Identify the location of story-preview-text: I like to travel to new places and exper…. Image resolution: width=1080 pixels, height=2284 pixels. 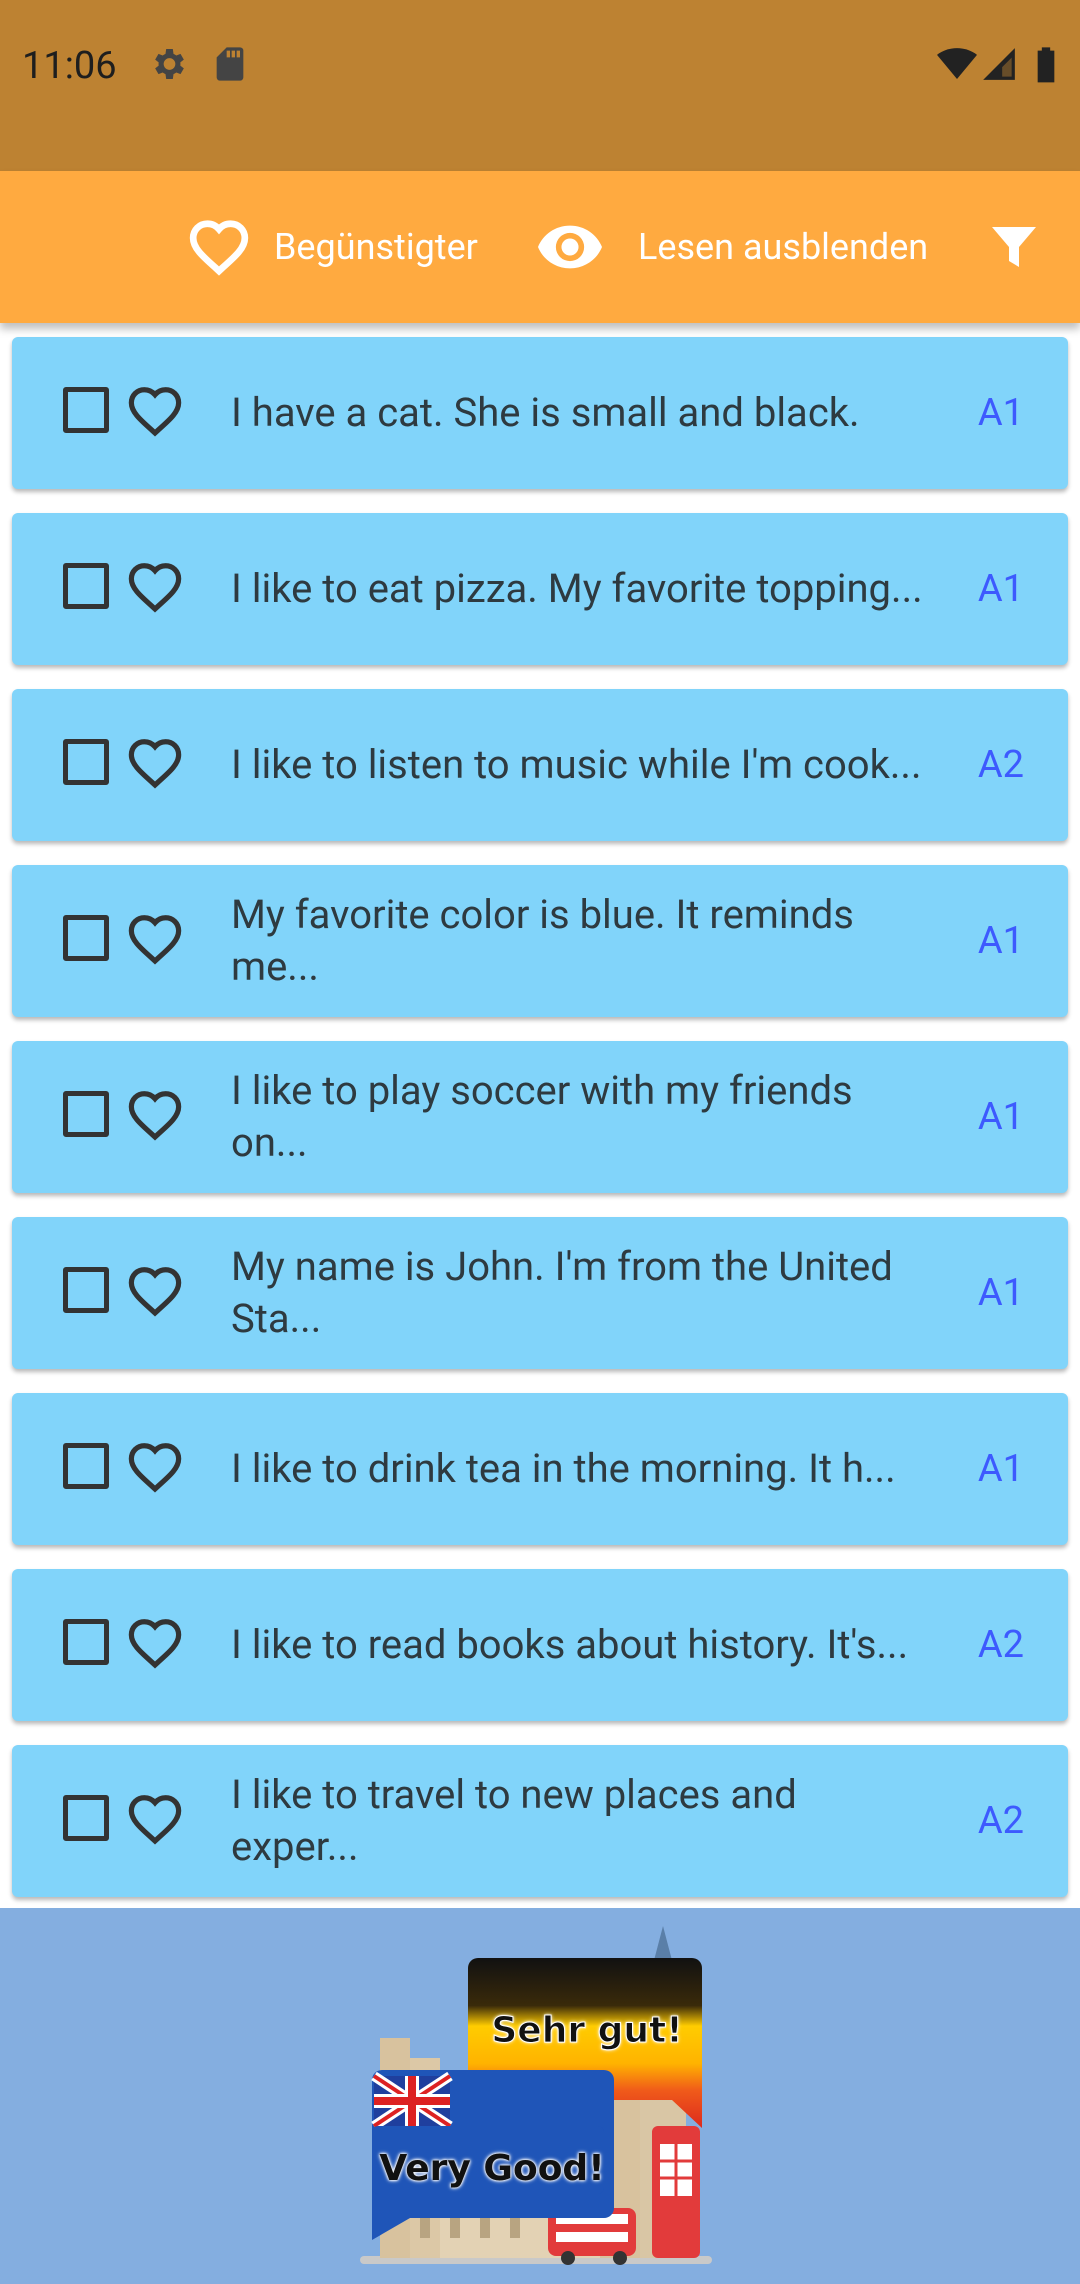
(514, 1820).